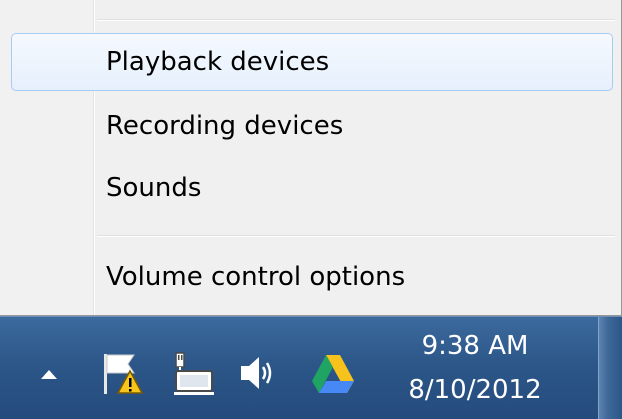  What do you see at coordinates (193, 374) in the screenshot?
I see `network-icon` at bounding box center [193, 374].